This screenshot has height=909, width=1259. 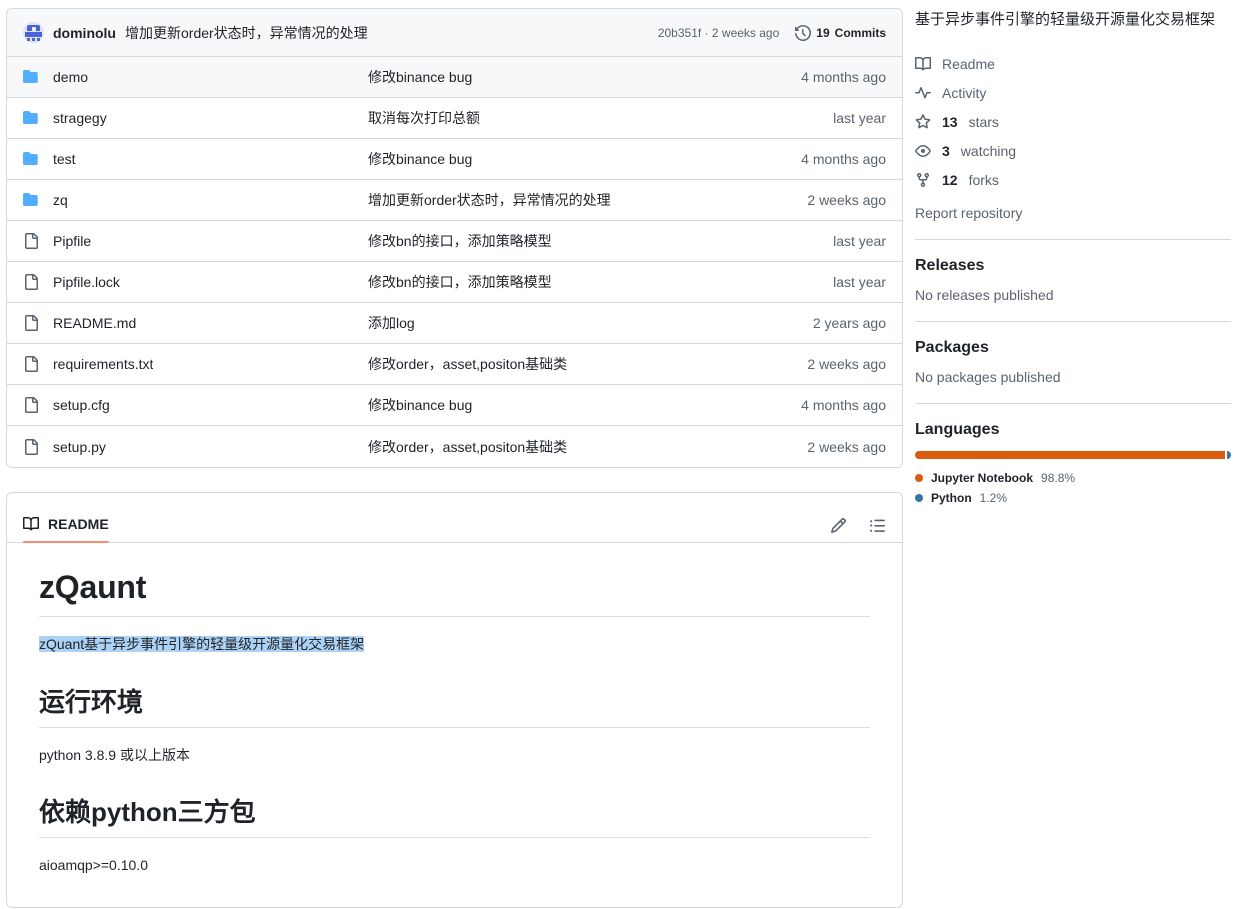 I want to click on file-row: README.md 添加log 2 years ago, so click(x=454, y=323).